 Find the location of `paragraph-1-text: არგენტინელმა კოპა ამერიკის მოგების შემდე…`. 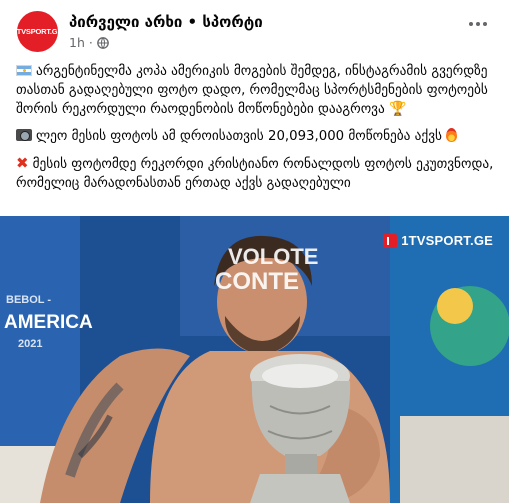

paragraph-1-text: არგენტინელმა კოპა ამერიკის მოგების შემდე… is located at coordinates (252, 90).